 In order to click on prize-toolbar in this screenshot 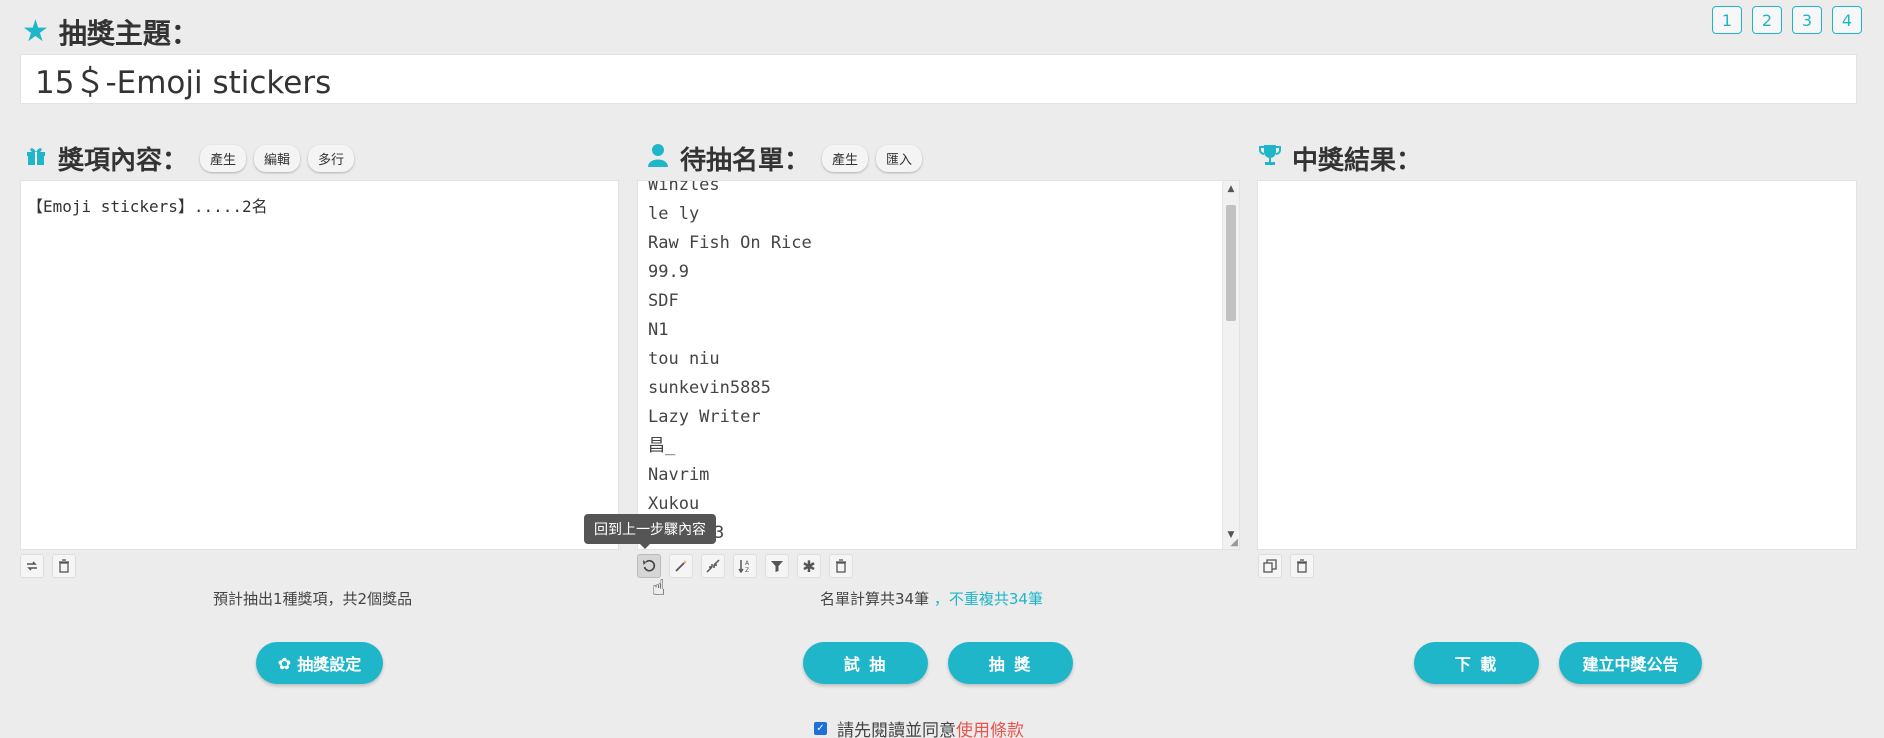, I will do `click(48, 566)`.